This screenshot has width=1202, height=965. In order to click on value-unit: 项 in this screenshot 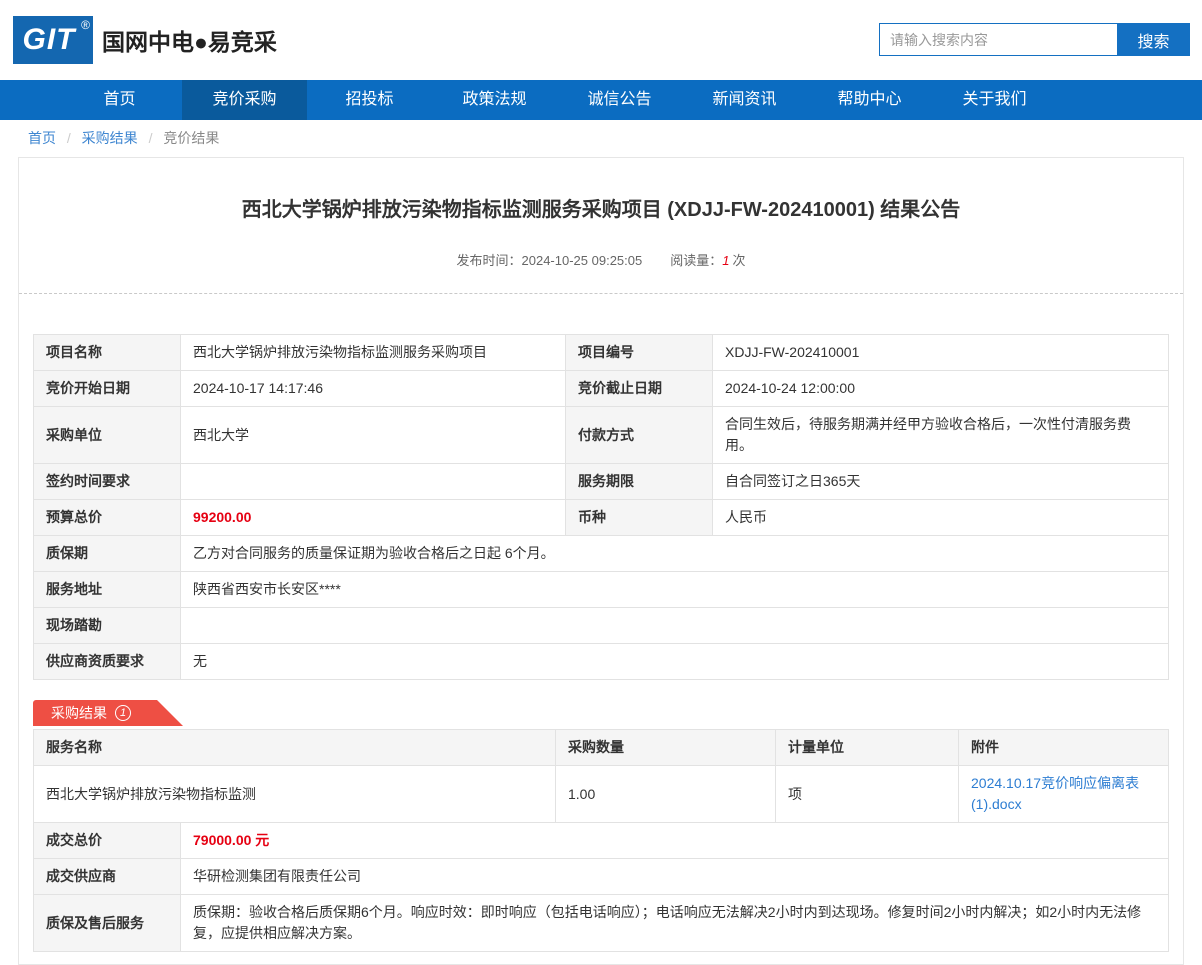, I will do `click(867, 794)`.